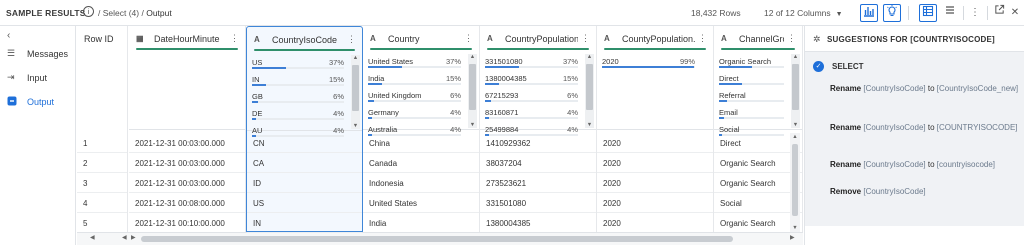  I want to click on vertical-scrollbar: ▲ ▼, so click(795, 182).